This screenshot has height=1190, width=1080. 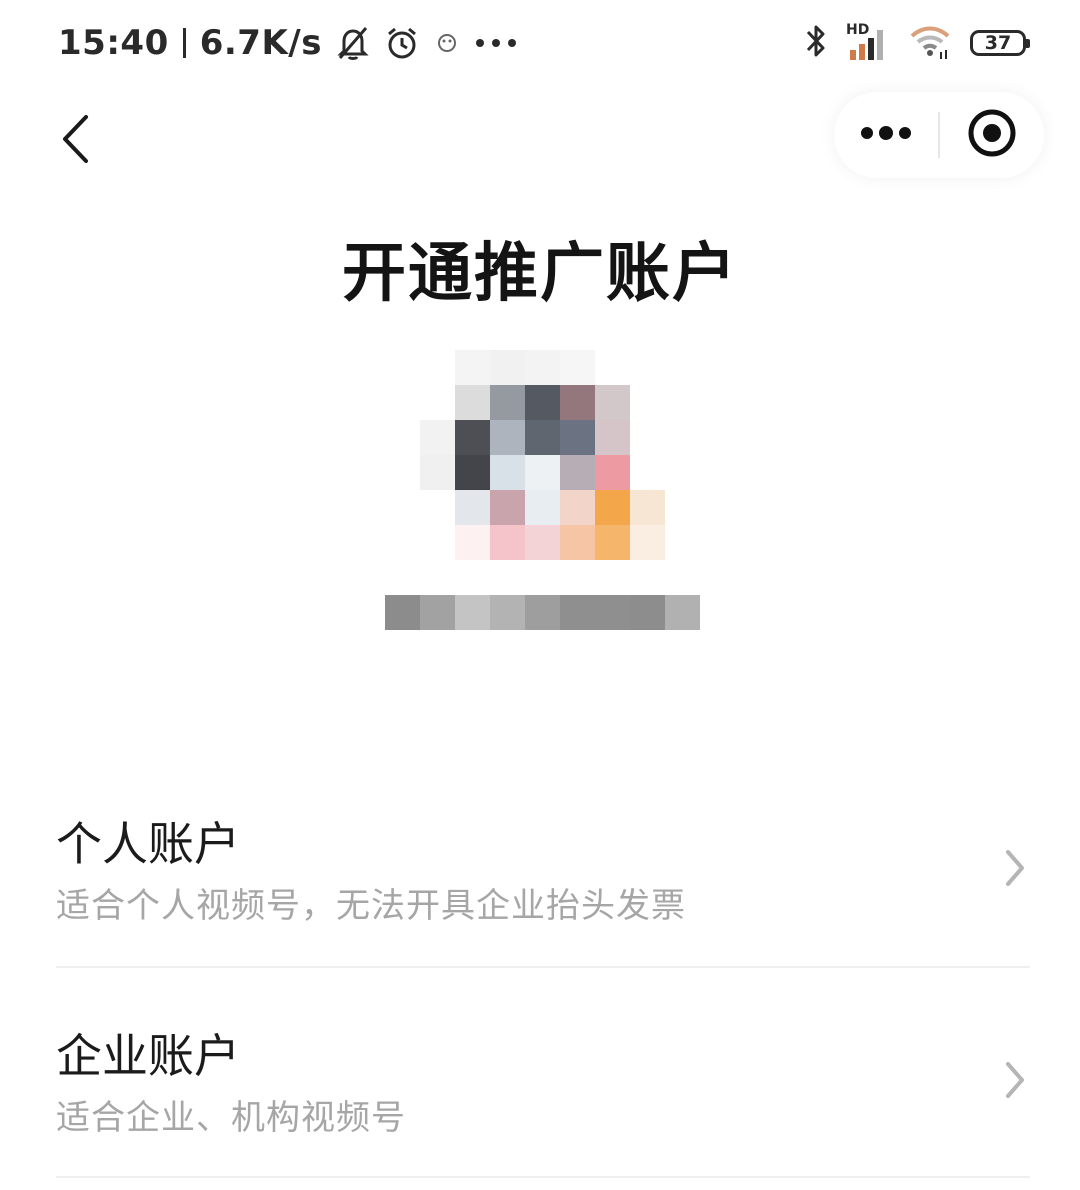 I want to click on wifi-icon, so click(x=930, y=43).